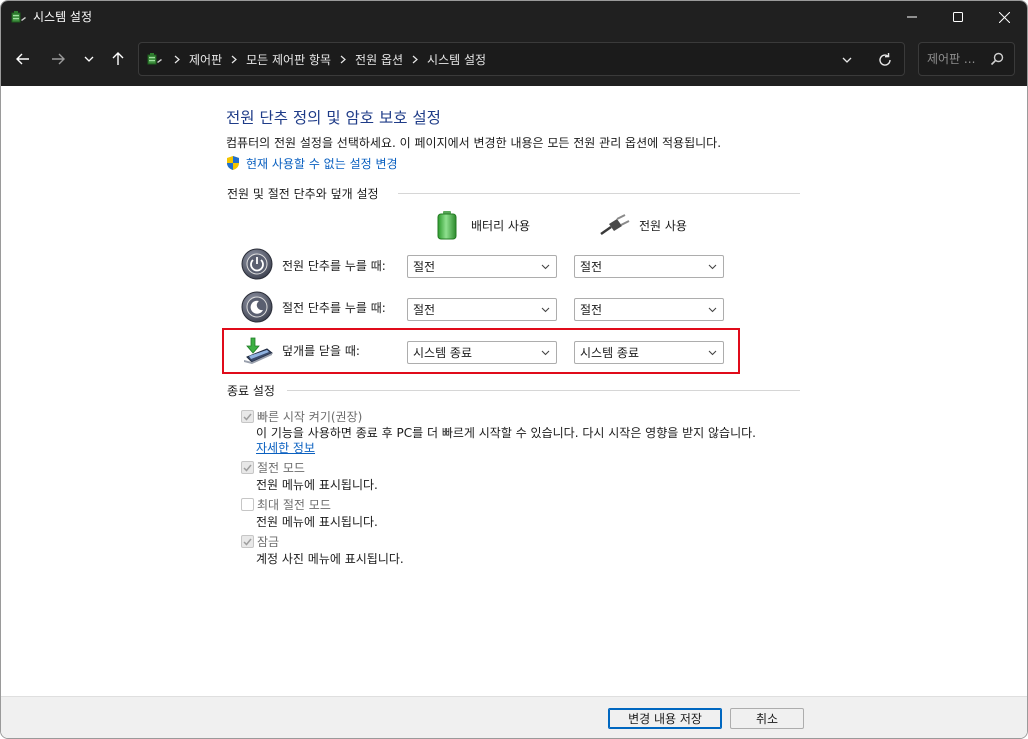 The width and height of the screenshot is (1028, 739). I want to click on lid-close-battery-select: 시스템 종료, so click(482, 352).